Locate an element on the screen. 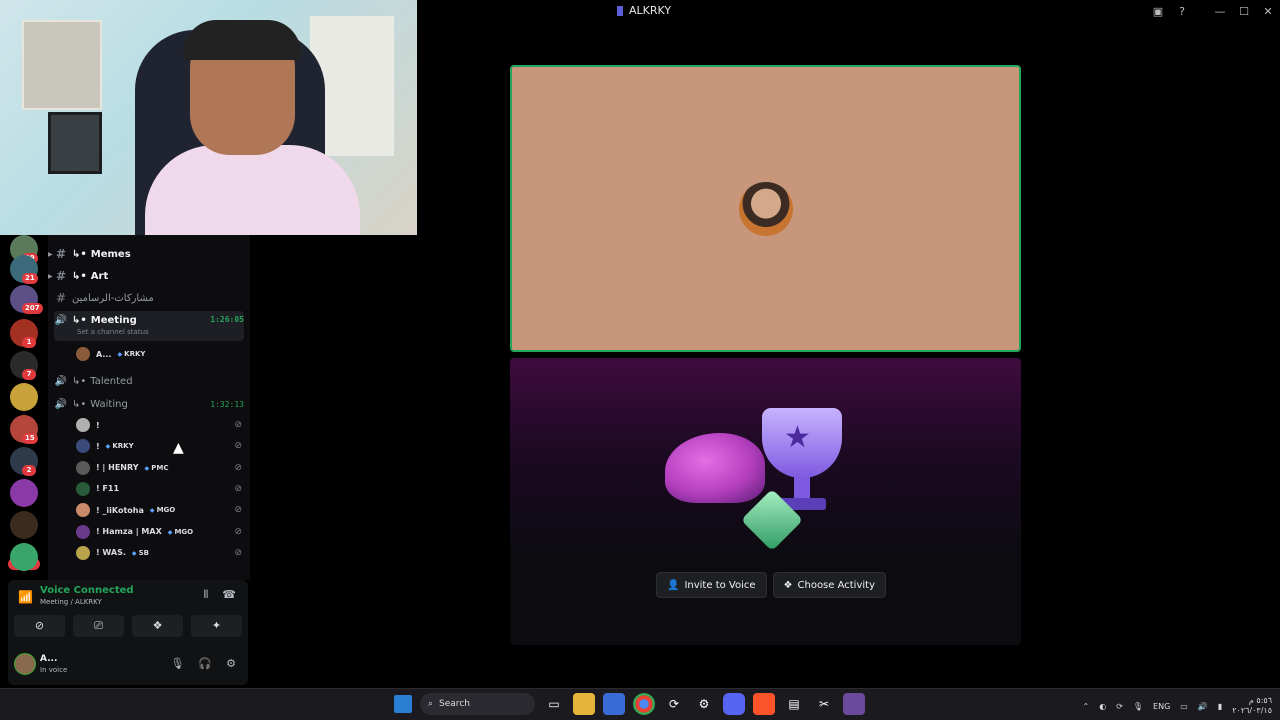 Image resolution: width=1280 pixels, height=720 pixels. tray-icon: ◐ is located at coordinates (1102, 706).